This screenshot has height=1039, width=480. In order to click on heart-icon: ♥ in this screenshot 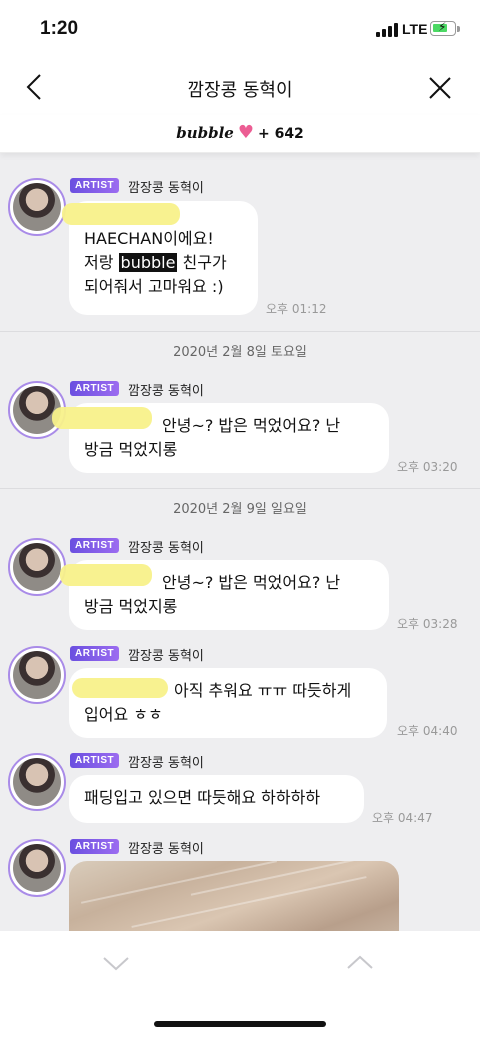, I will do `click(245, 132)`.